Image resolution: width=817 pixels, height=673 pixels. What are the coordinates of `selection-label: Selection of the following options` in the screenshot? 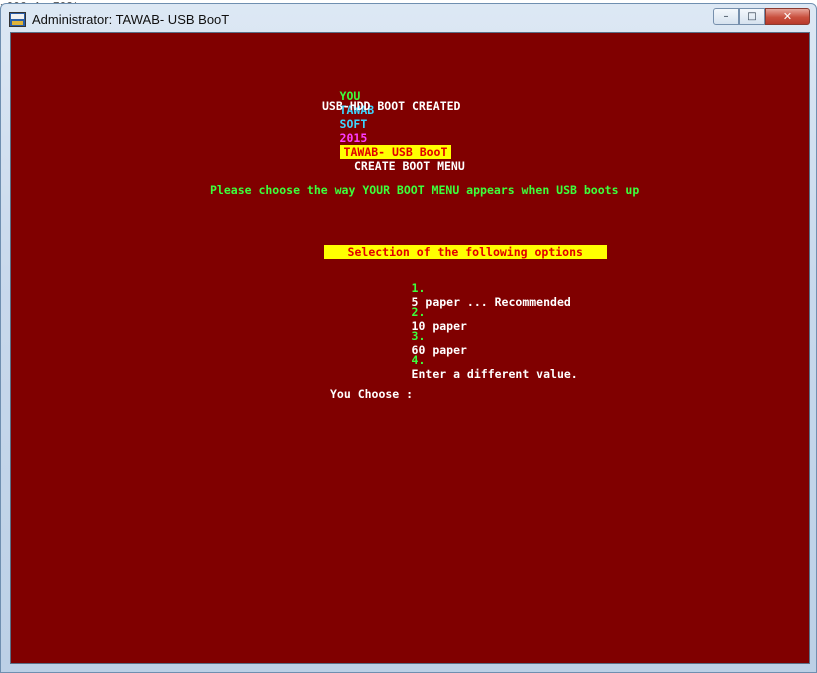 It's located at (465, 252).